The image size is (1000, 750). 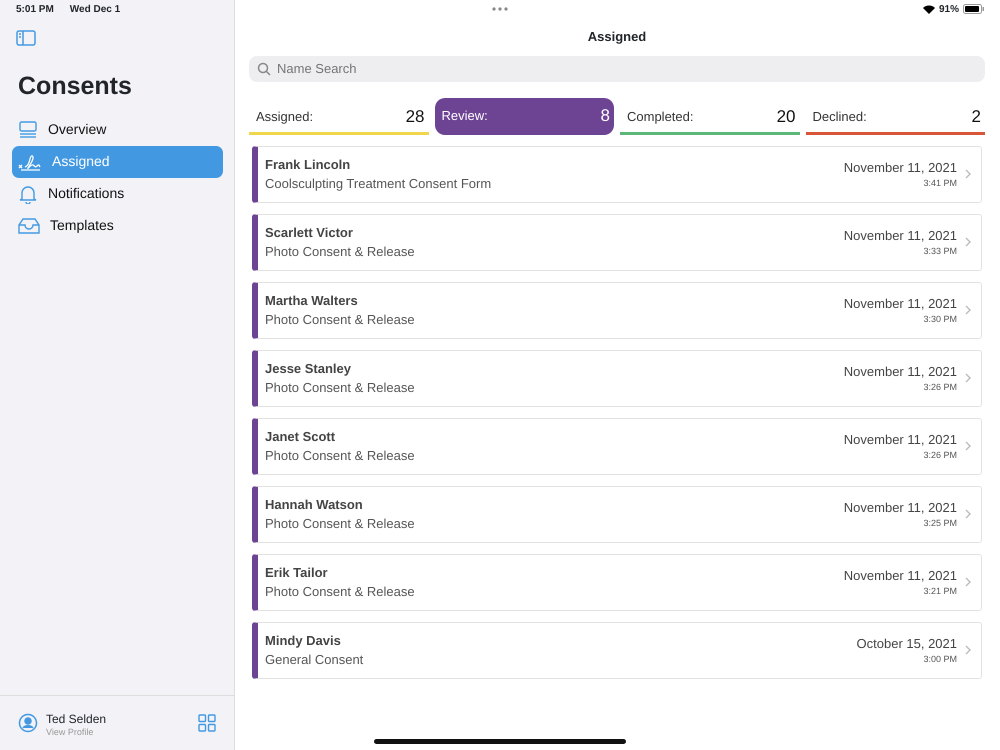 I want to click on patient-name: Erik Tailor, so click(x=297, y=573).